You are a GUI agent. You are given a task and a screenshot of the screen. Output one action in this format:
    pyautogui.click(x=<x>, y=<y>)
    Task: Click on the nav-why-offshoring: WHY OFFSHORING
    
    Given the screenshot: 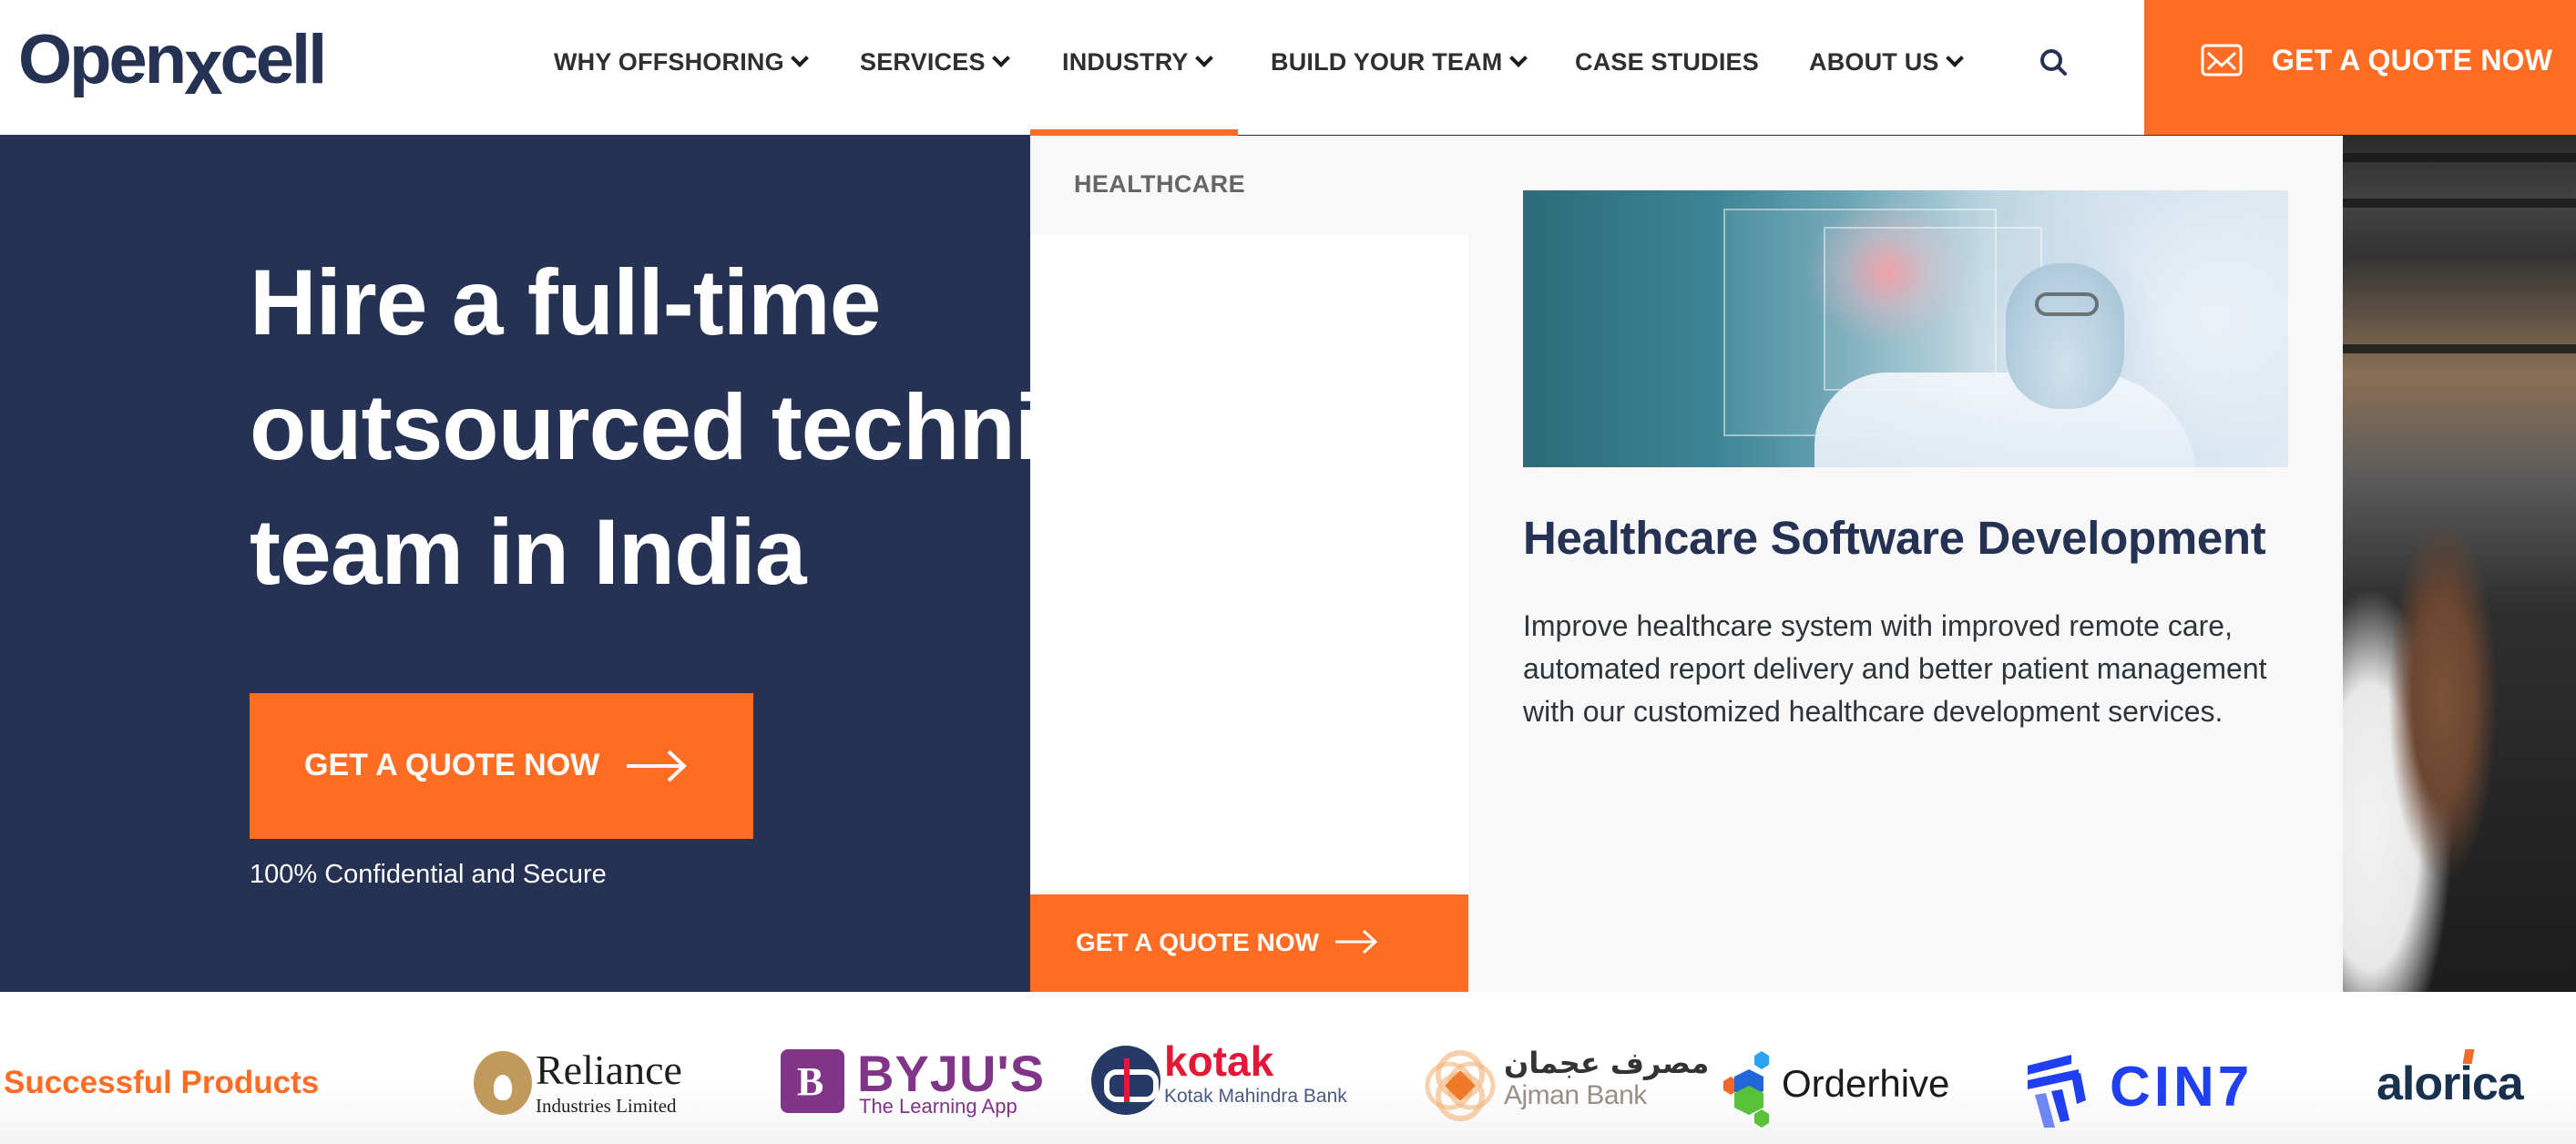 What is the action you would take?
    pyautogui.click(x=681, y=62)
    